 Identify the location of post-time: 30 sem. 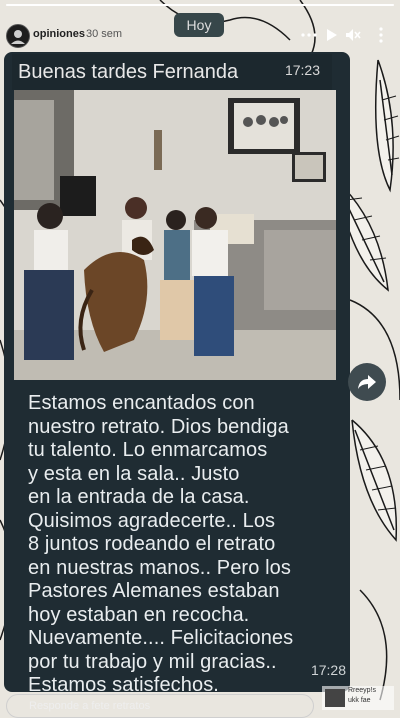
(104, 34).